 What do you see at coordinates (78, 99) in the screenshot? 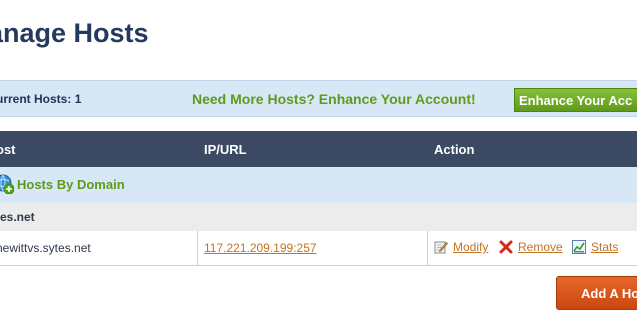
I see `current-hosts-count: 1` at bounding box center [78, 99].